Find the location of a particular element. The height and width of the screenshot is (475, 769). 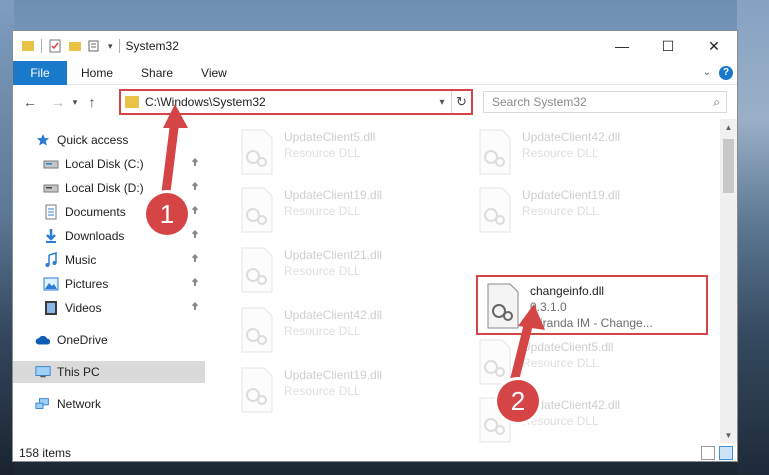

tab-file: File is located at coordinates (40, 72).